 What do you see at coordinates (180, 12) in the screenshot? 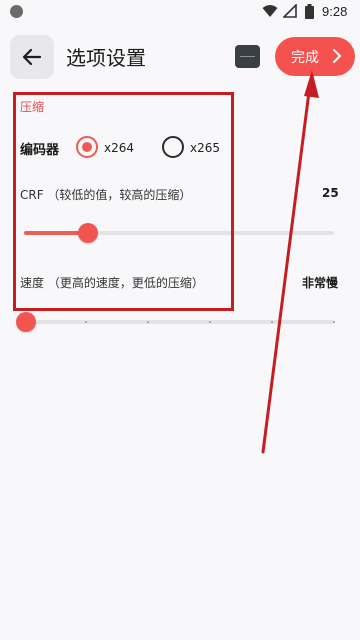
I see `status-bar: 9:28` at bounding box center [180, 12].